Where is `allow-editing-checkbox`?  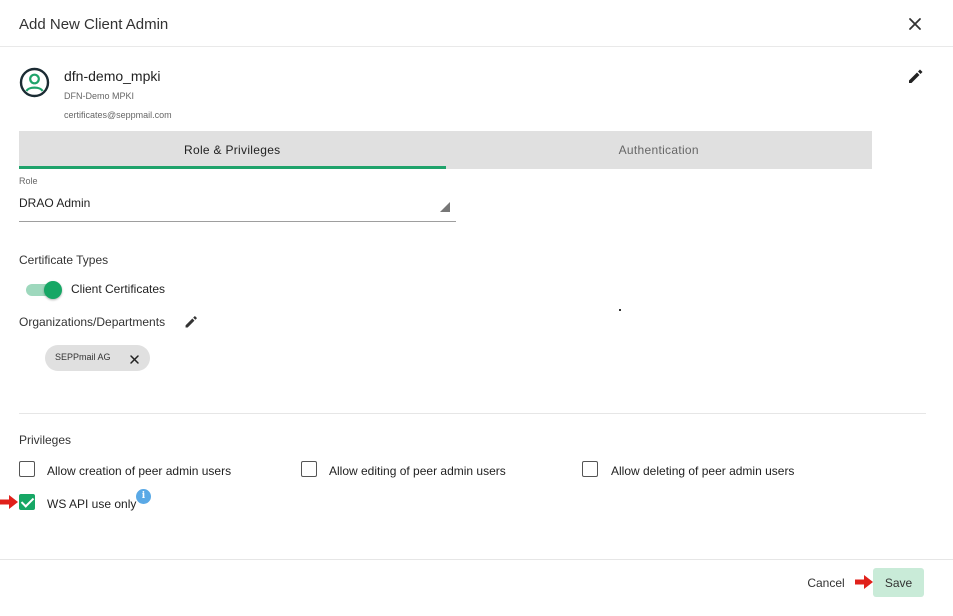
allow-editing-checkbox is located at coordinates (309, 469).